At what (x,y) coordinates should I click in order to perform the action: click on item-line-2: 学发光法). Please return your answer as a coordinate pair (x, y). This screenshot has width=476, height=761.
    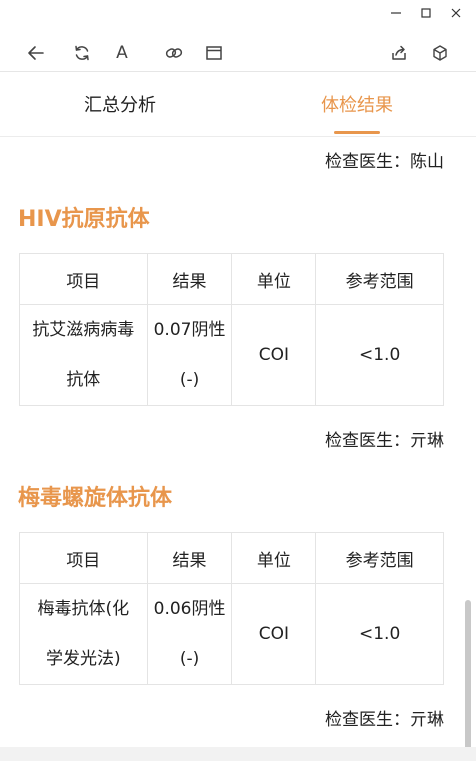
    Looking at the image, I should click on (83, 659).